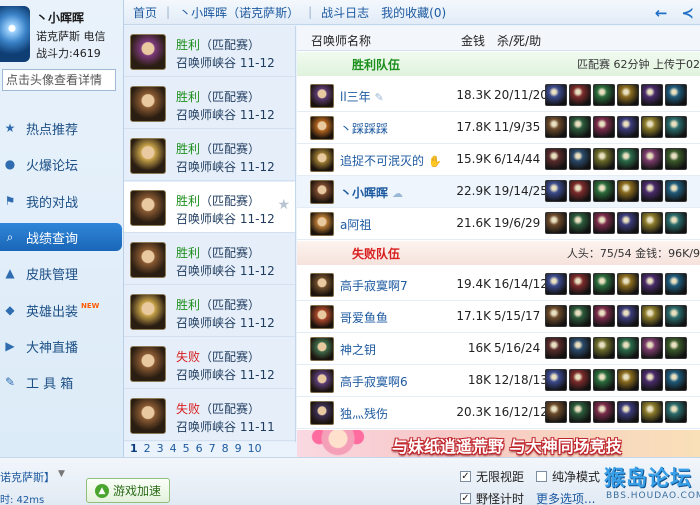 The height and width of the screenshot is (505, 700). Describe the element at coordinates (128, 490) in the screenshot. I see `game-boost-button: ▲ 游戏加速` at that location.